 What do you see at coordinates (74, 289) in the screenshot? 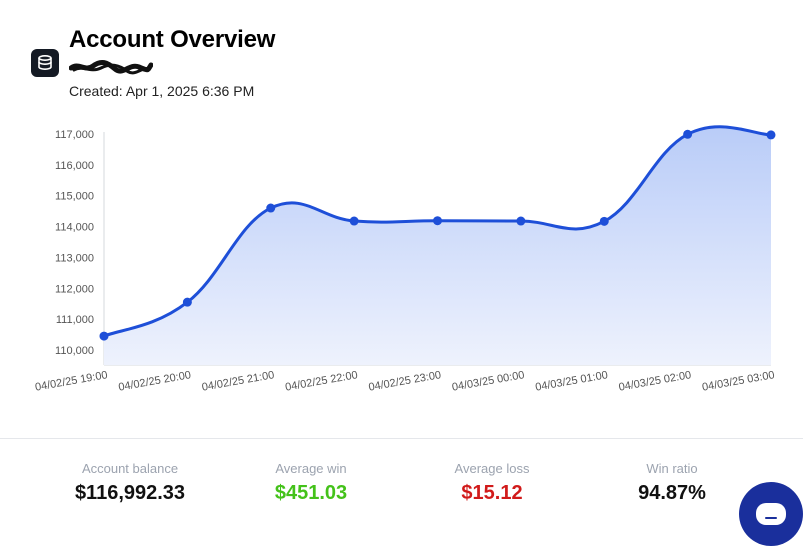
I see `y-tick-label: 112,000` at bounding box center [74, 289].